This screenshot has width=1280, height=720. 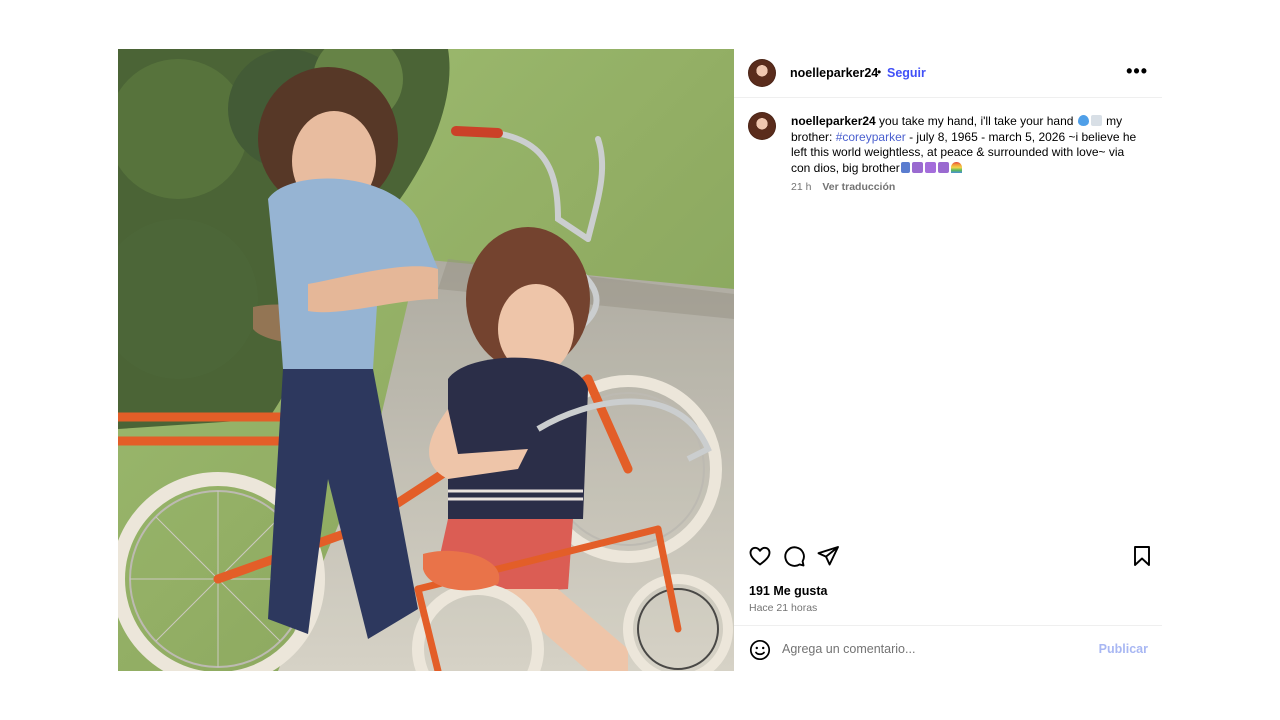 I want to click on author-username: noelleparker24, so click(x=834, y=73).